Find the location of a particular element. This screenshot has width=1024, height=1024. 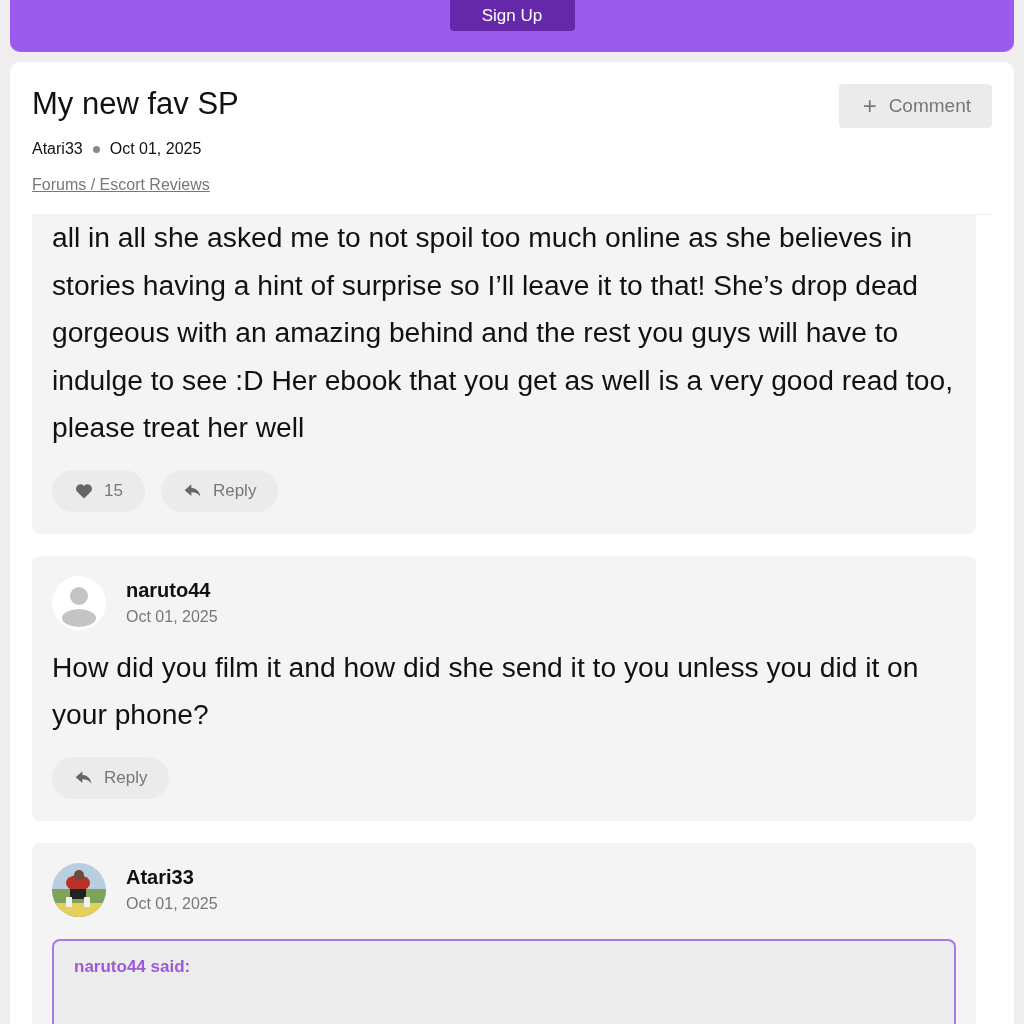

post-author: Atari33 is located at coordinates (172, 877).